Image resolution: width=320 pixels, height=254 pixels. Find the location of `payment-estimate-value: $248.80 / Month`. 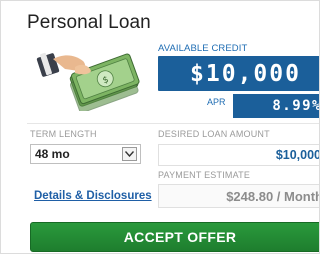

payment-estimate-value: $248.80 / Month is located at coordinates (238, 196).